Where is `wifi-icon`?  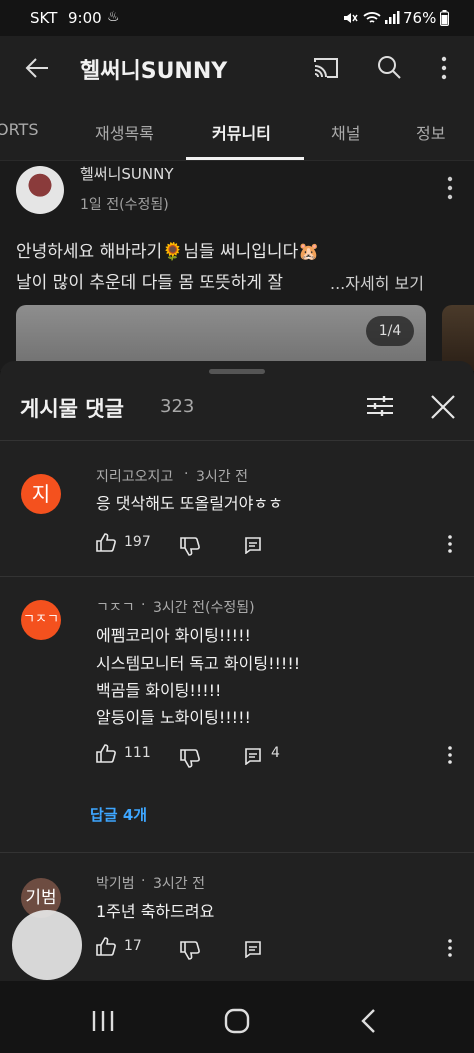 wifi-icon is located at coordinates (372, 17).